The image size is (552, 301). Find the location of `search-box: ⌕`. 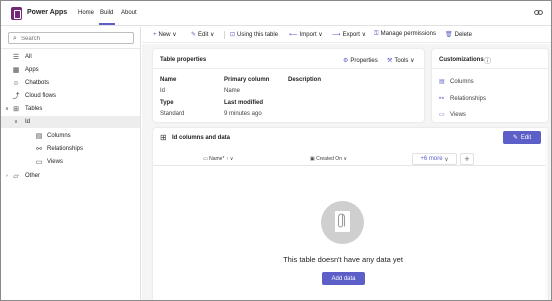

search-box: ⌕ is located at coordinates (71, 38).